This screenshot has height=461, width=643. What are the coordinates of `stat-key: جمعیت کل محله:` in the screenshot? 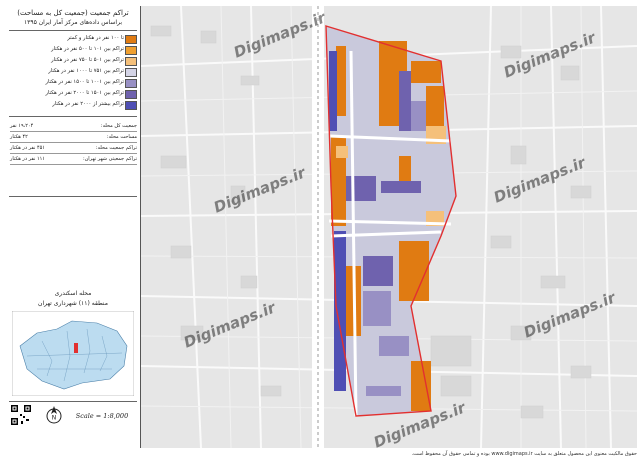 It's located at (118, 126).